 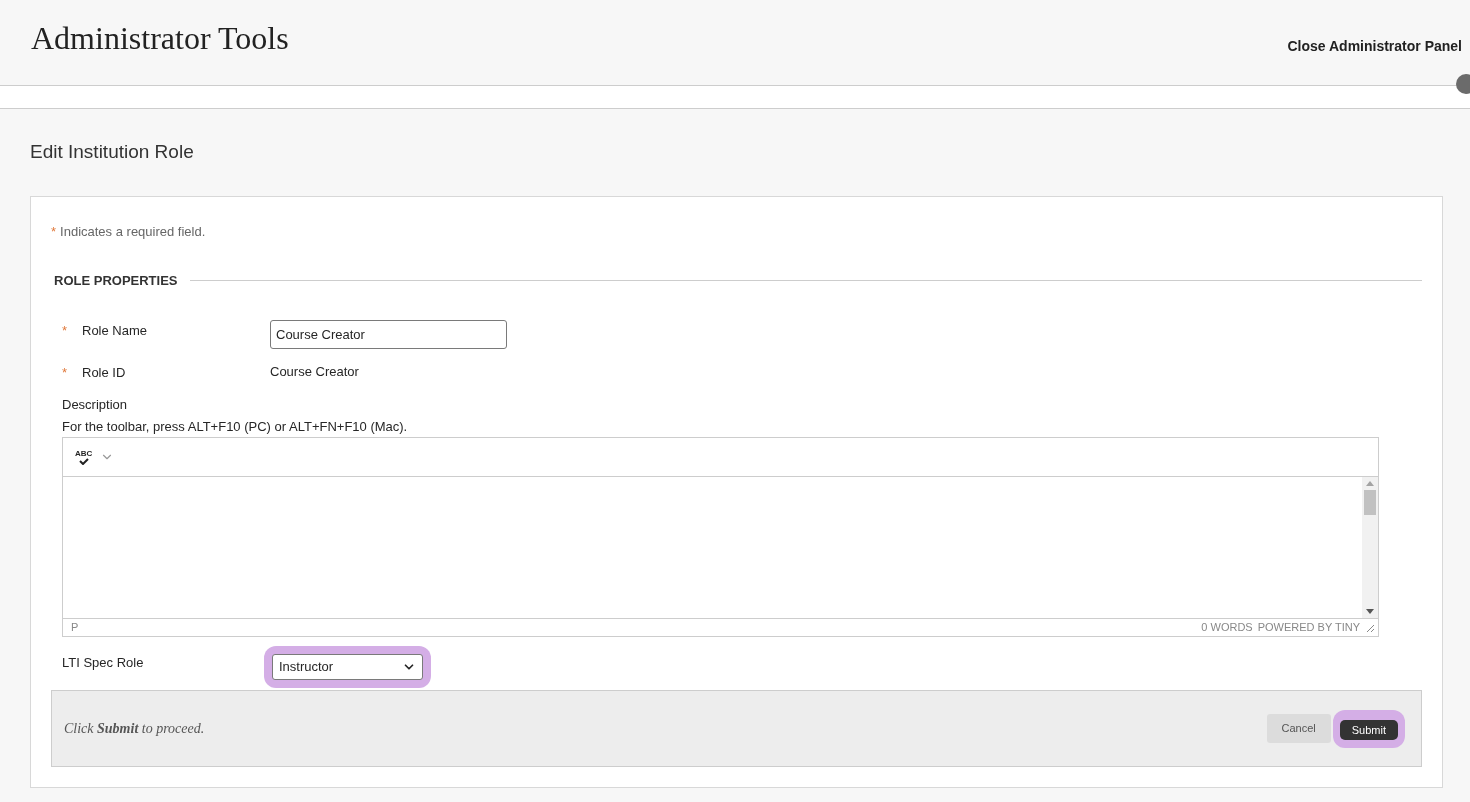 I want to click on scrollbar, so click(x=1370, y=547).